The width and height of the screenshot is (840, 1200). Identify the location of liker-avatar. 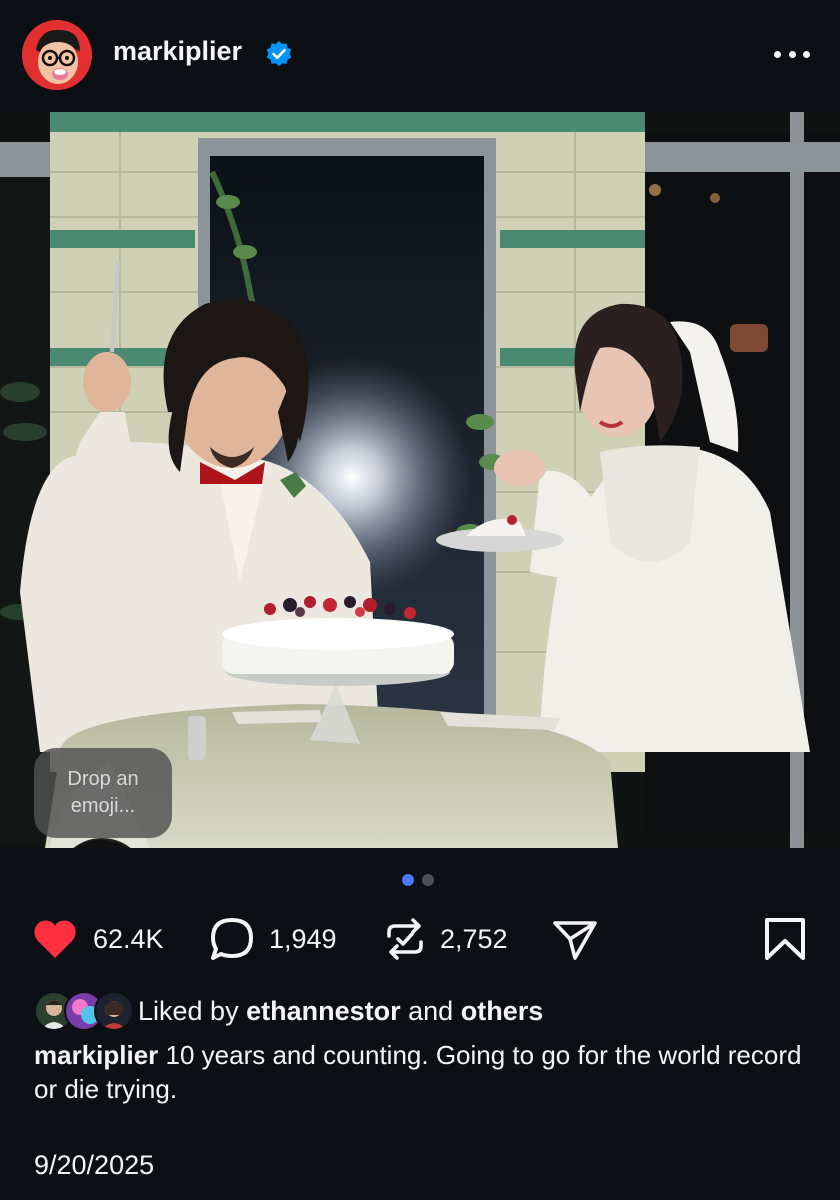
(114, 1011).